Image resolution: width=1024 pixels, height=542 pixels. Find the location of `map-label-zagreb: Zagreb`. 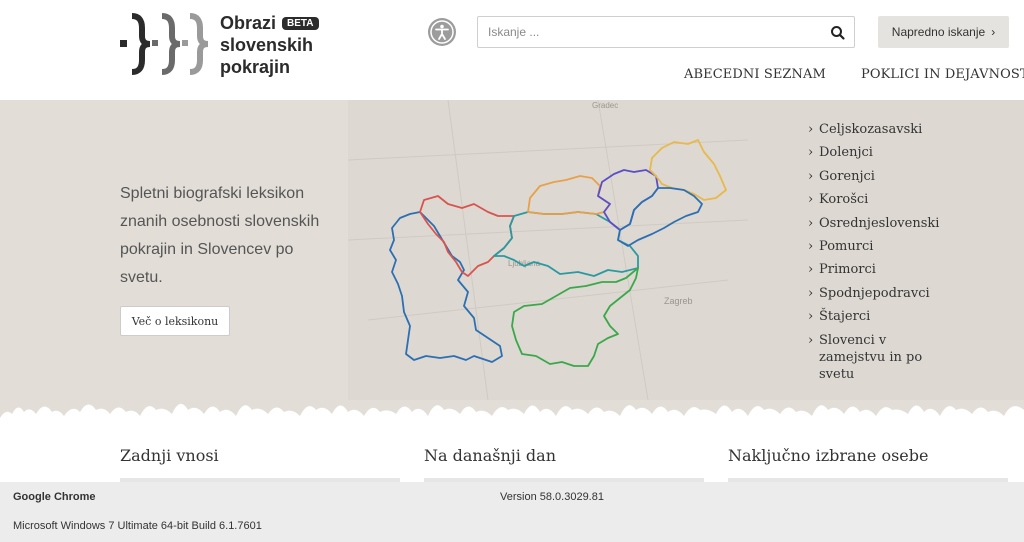

map-label-zagreb: Zagreb is located at coordinates (678, 301).